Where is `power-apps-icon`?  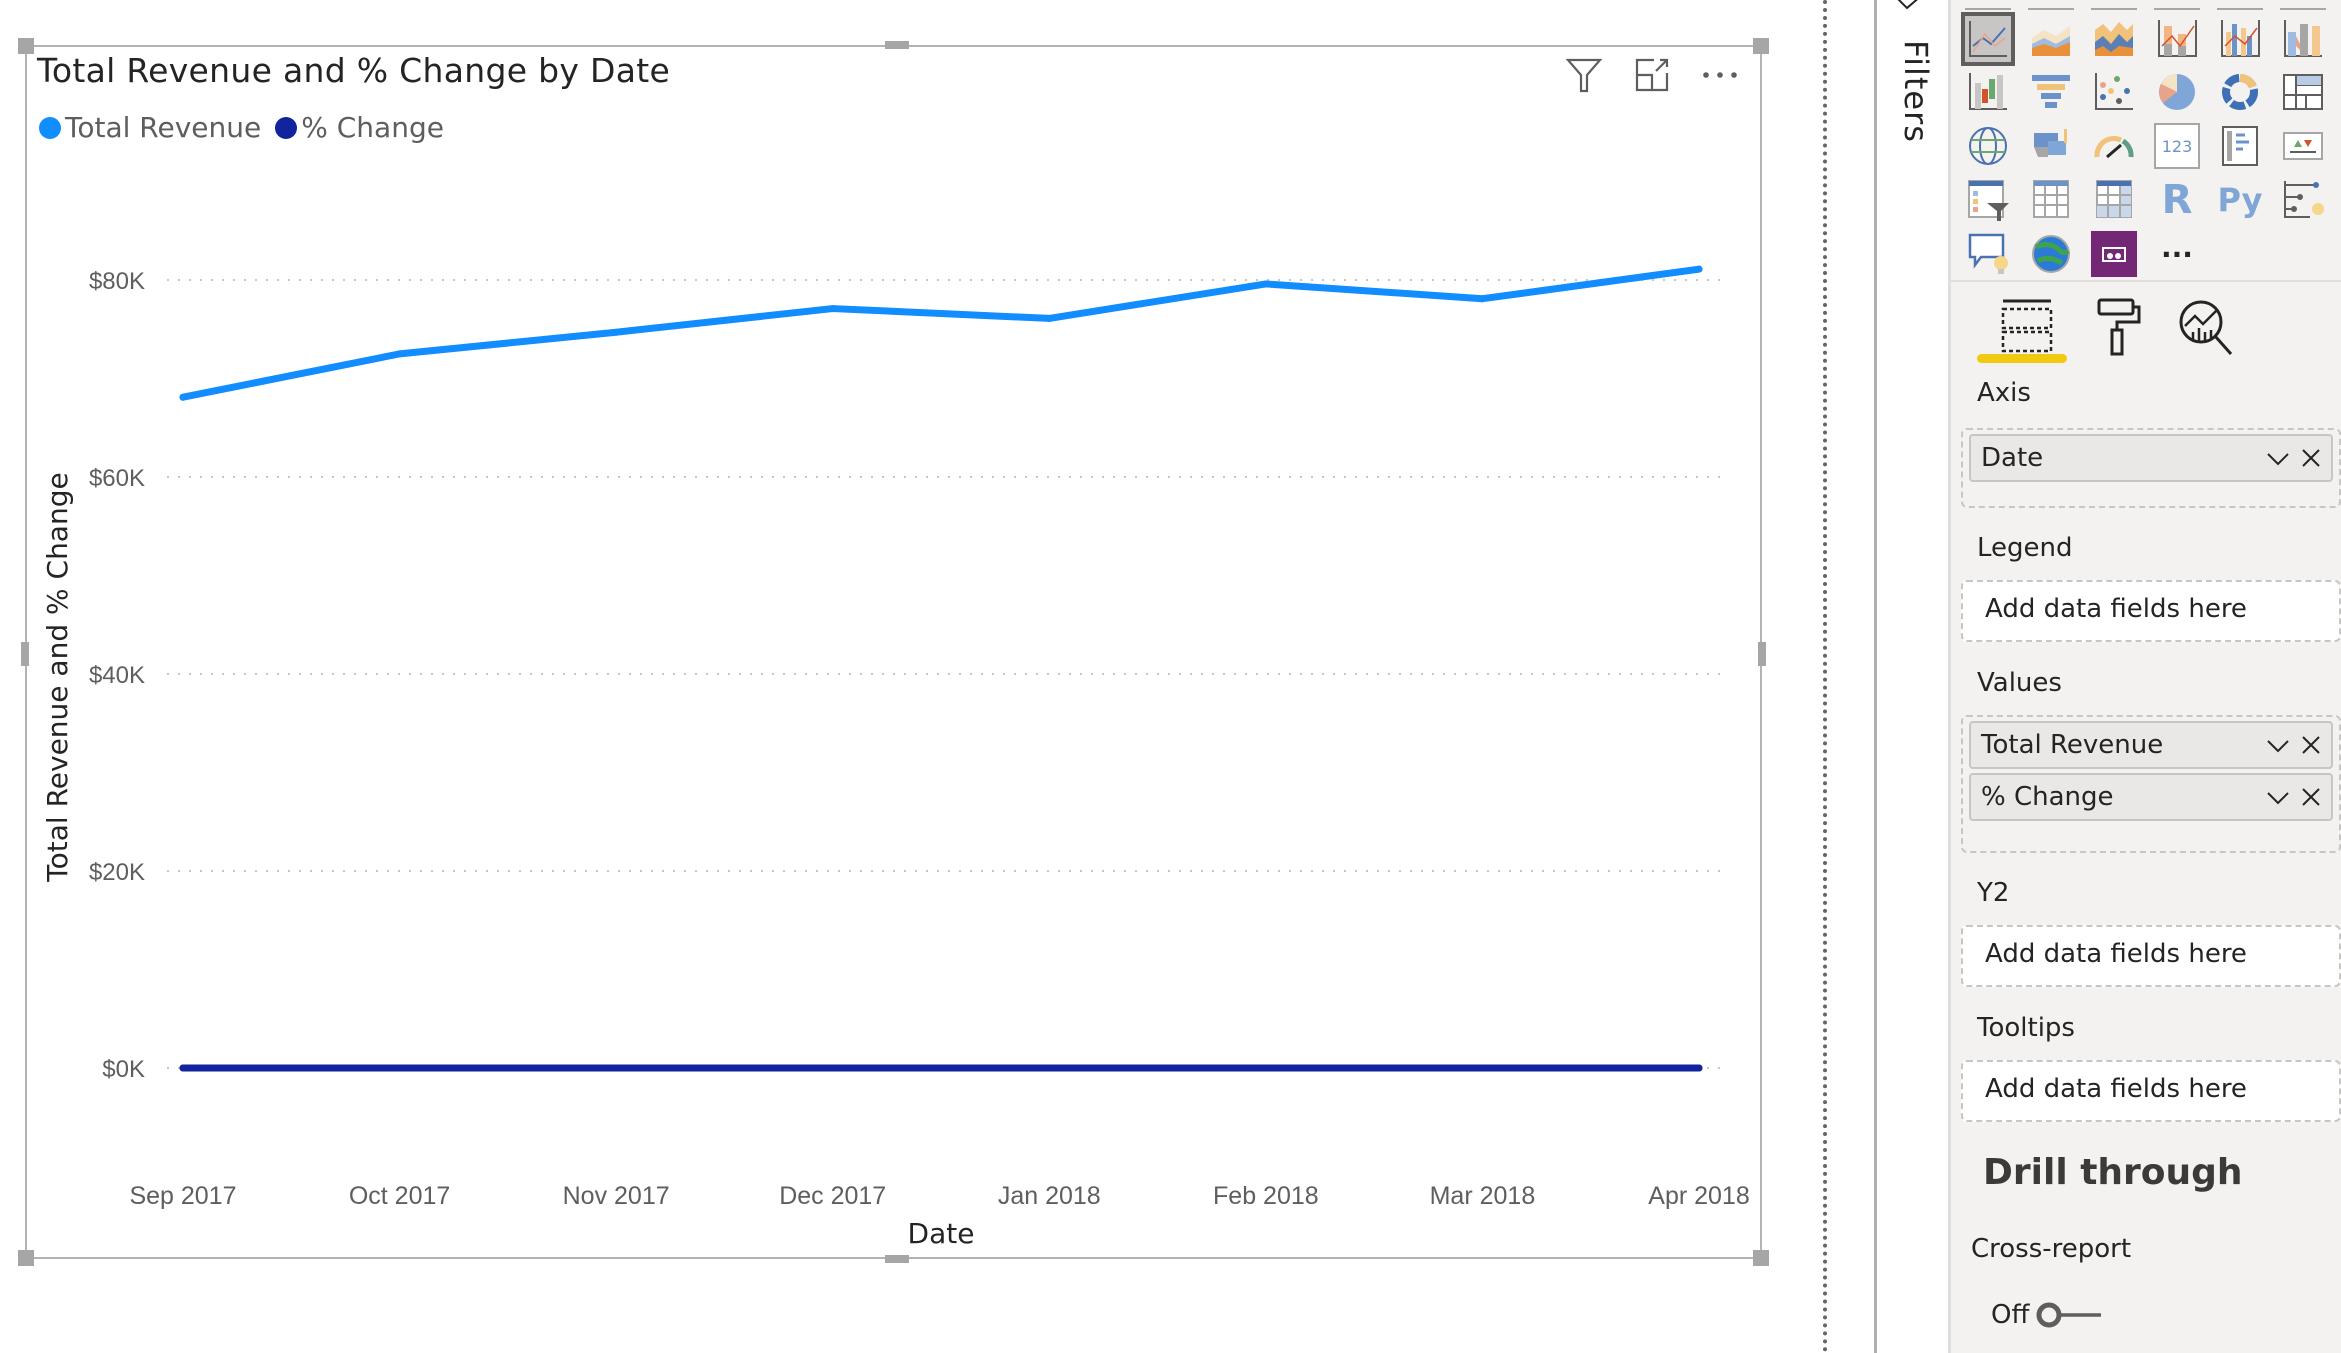
power-apps-icon is located at coordinates (2114, 254).